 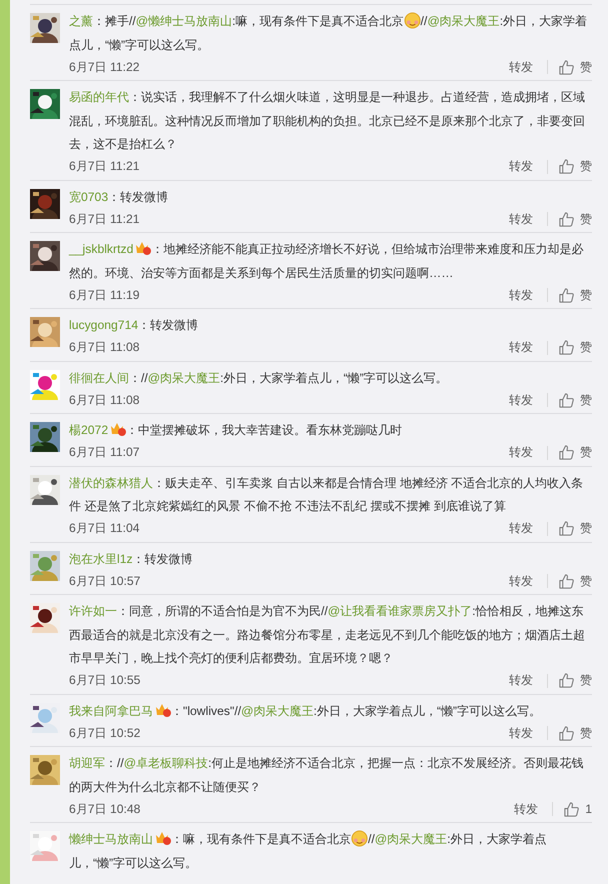 What do you see at coordinates (328, 32) in the screenshot?
I see `comment-text: 之薰：摊手//@懒绅士马放南山:嘛，现有条件下是真不适合北京 //@肉呆大魔王:外日，大家学着点儿，“懒”字可以这么写。` at bounding box center [328, 32].